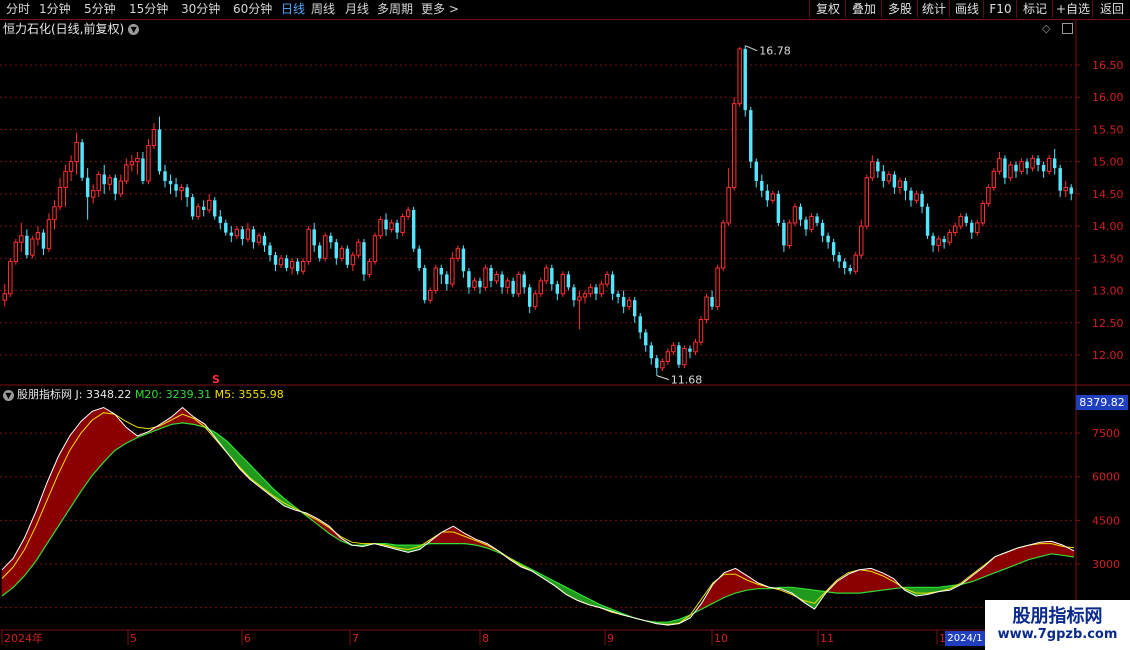 This screenshot has width=1130, height=650. What do you see at coordinates (1108, 258) in the screenshot?
I see `price-tick-label: 13.50` at bounding box center [1108, 258].